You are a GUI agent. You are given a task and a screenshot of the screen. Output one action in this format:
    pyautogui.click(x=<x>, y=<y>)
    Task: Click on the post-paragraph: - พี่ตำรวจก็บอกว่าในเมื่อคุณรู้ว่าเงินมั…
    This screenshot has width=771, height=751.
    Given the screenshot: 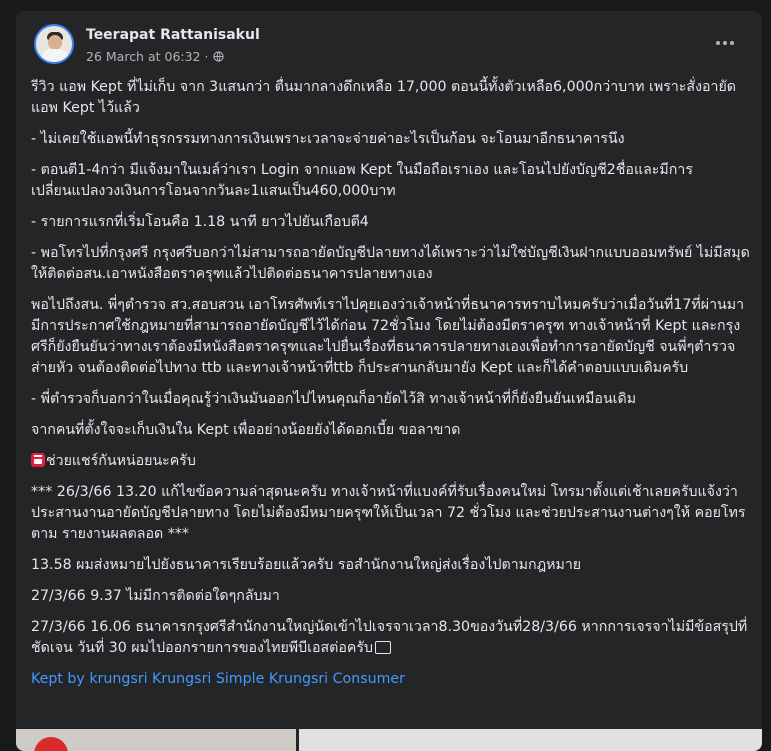 What is the action you would take?
    pyautogui.click(x=334, y=399)
    